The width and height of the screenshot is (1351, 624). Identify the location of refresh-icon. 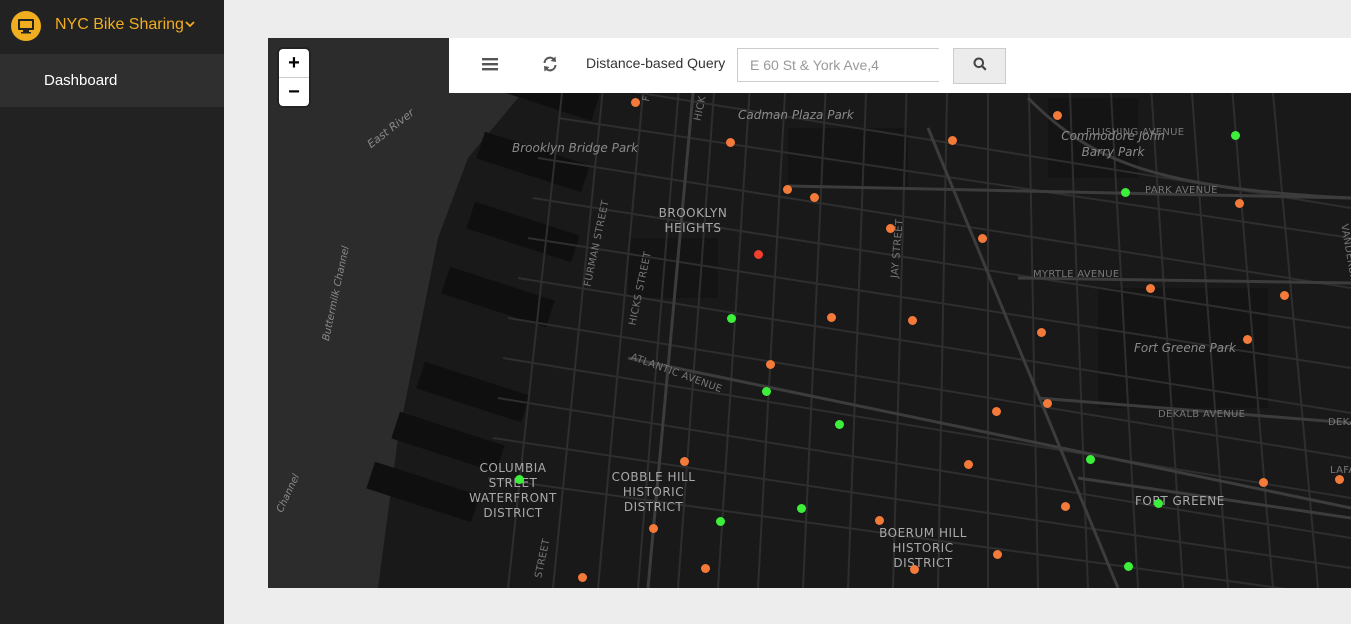
(550, 66).